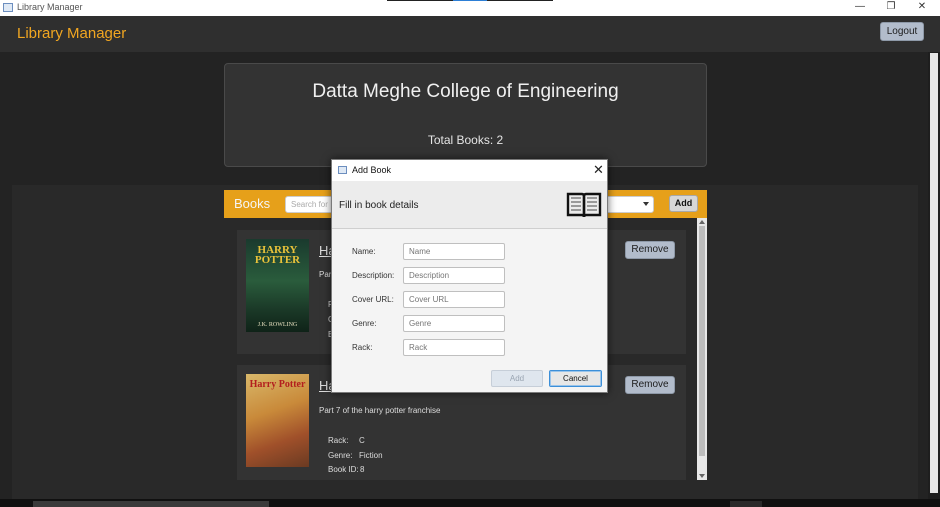 The height and width of the screenshot is (507, 940). Describe the element at coordinates (252, 203) in the screenshot. I see `books-label: Books` at that location.